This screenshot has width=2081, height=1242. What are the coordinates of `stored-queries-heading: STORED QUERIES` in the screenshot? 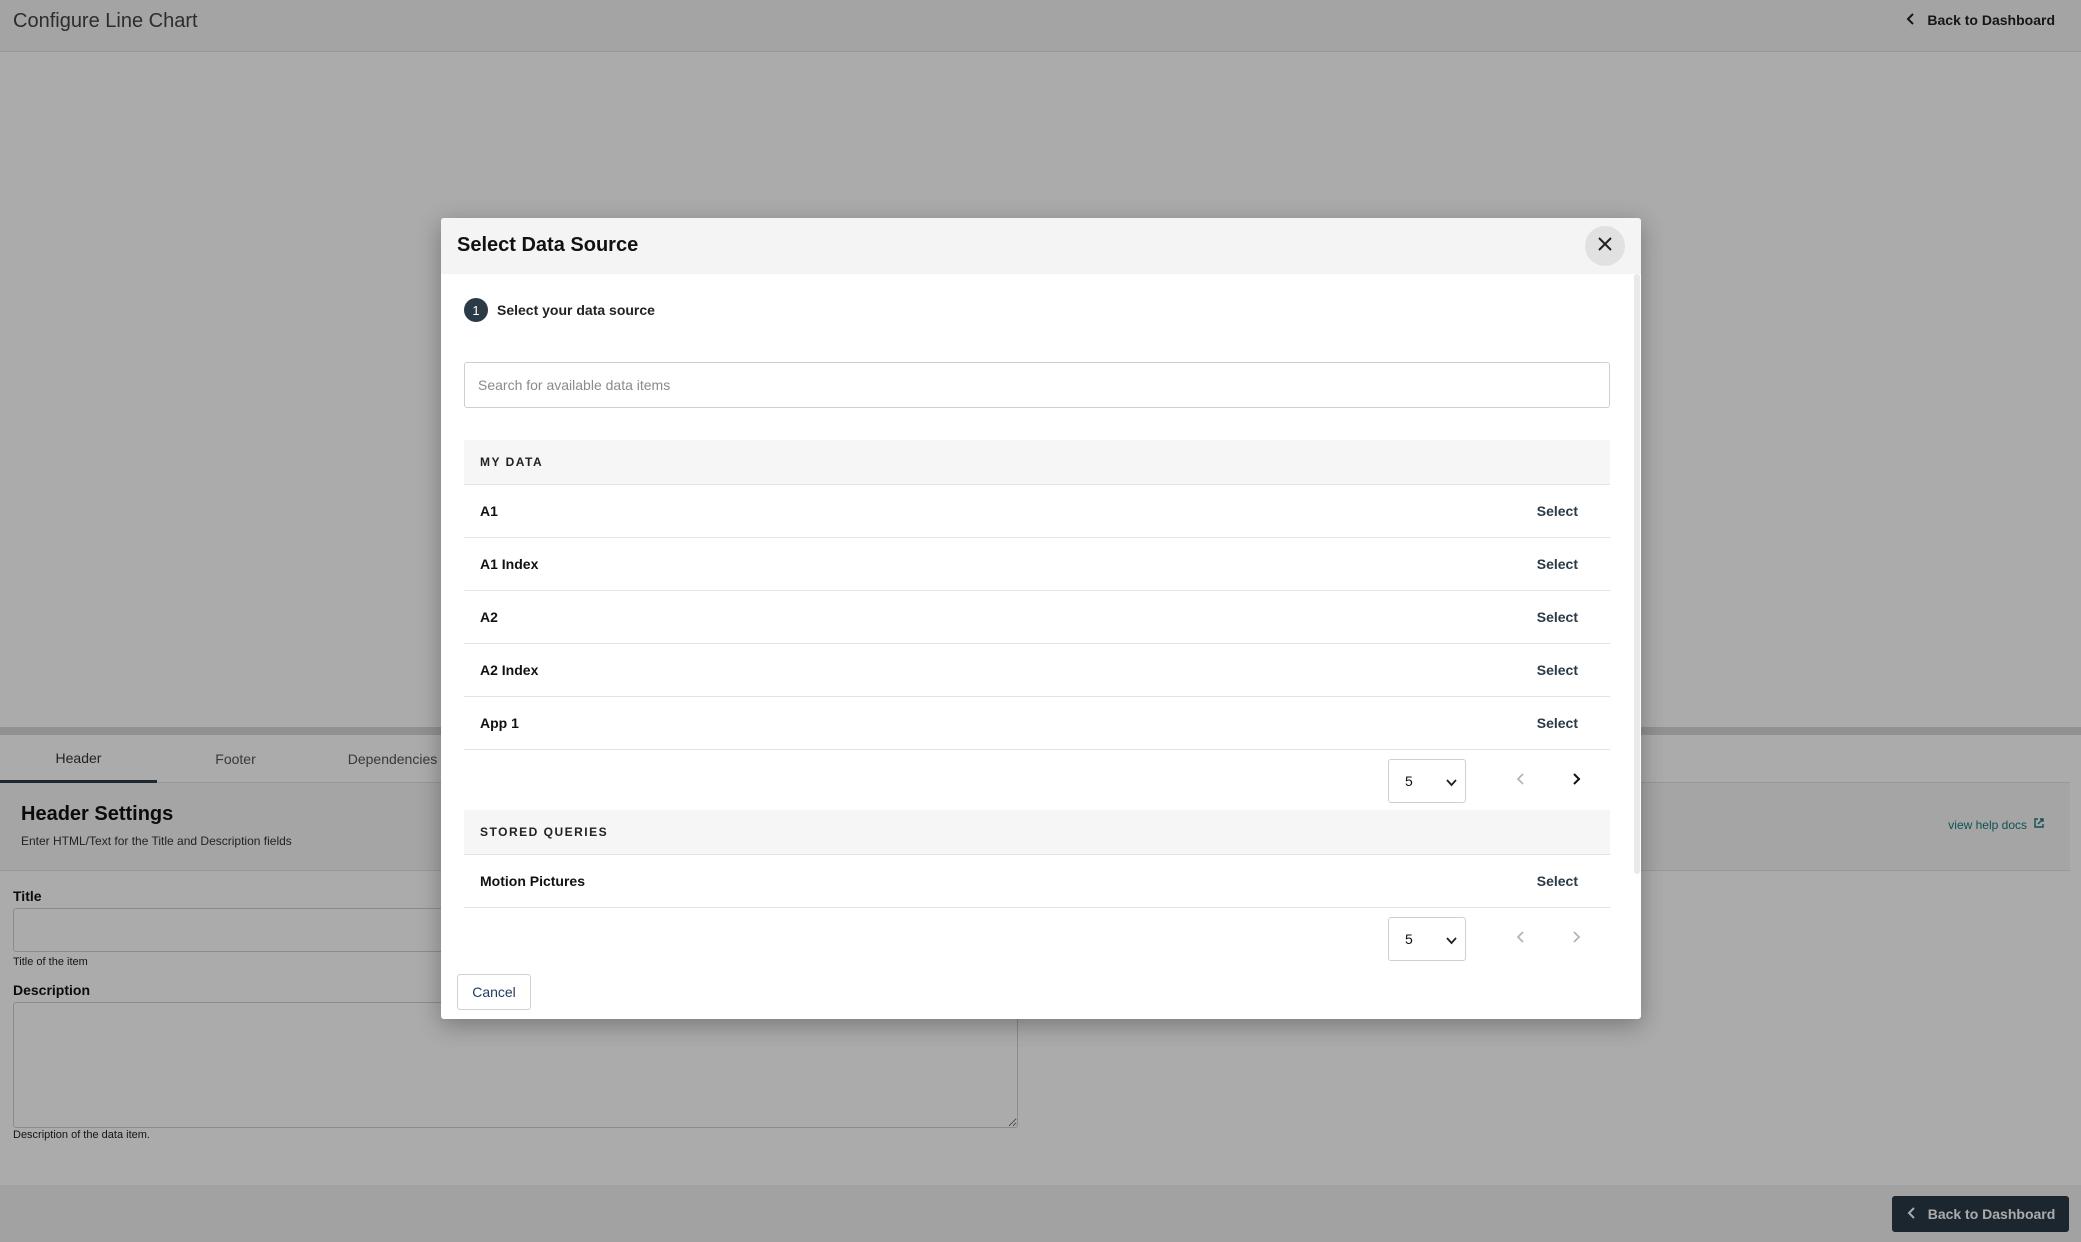 It's located at (544, 832).